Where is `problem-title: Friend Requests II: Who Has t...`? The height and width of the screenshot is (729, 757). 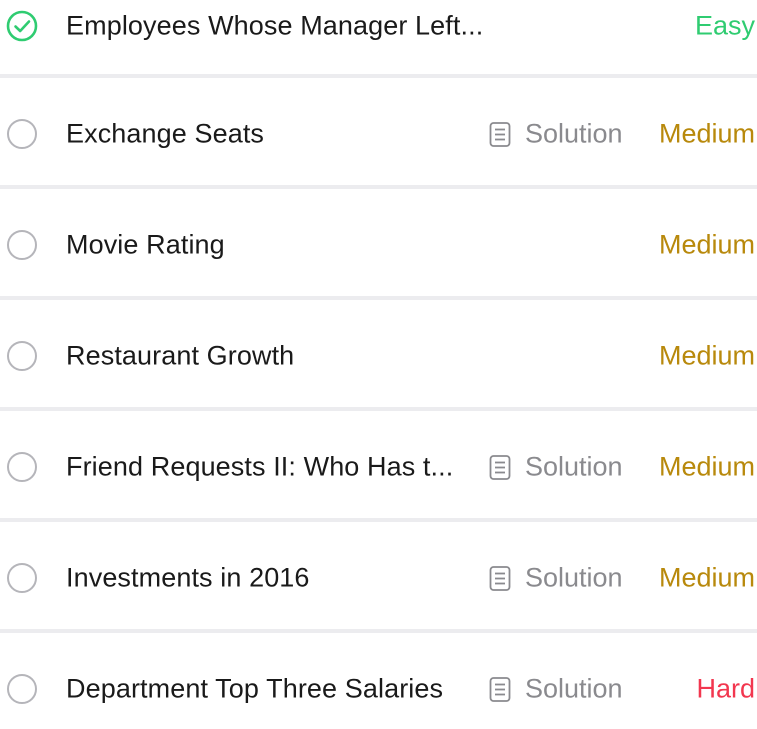
problem-title: Friend Requests II: Who Has t... is located at coordinates (260, 466).